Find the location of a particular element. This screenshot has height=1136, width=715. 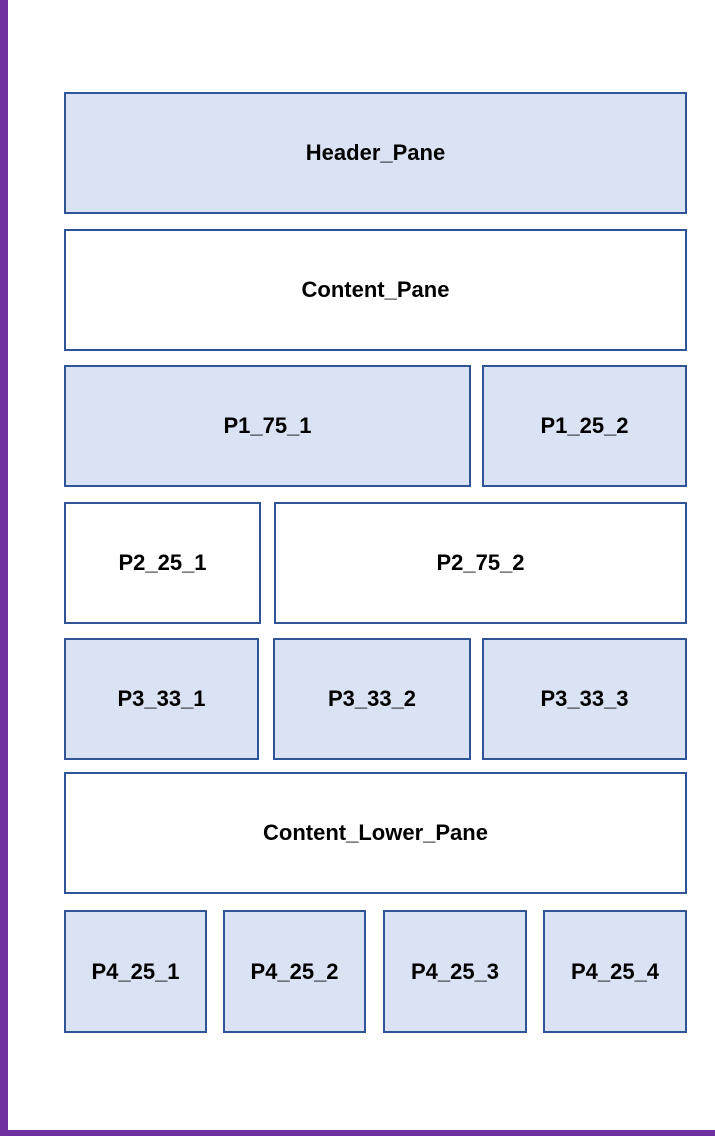

pane-p1-75-1-label: P1_75_1 is located at coordinates (267, 425).